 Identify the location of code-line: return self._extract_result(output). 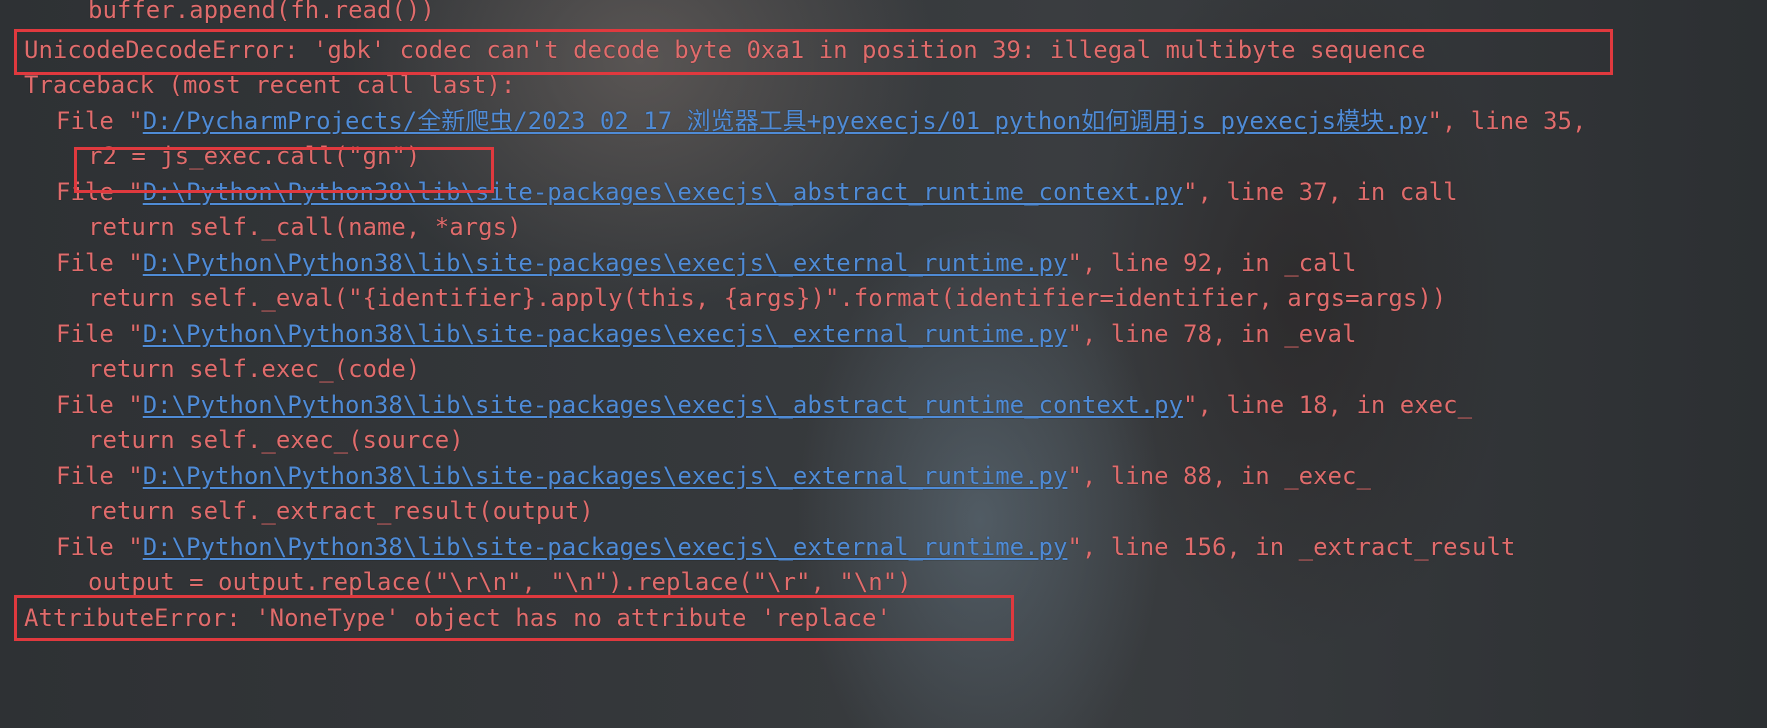
(297, 511).